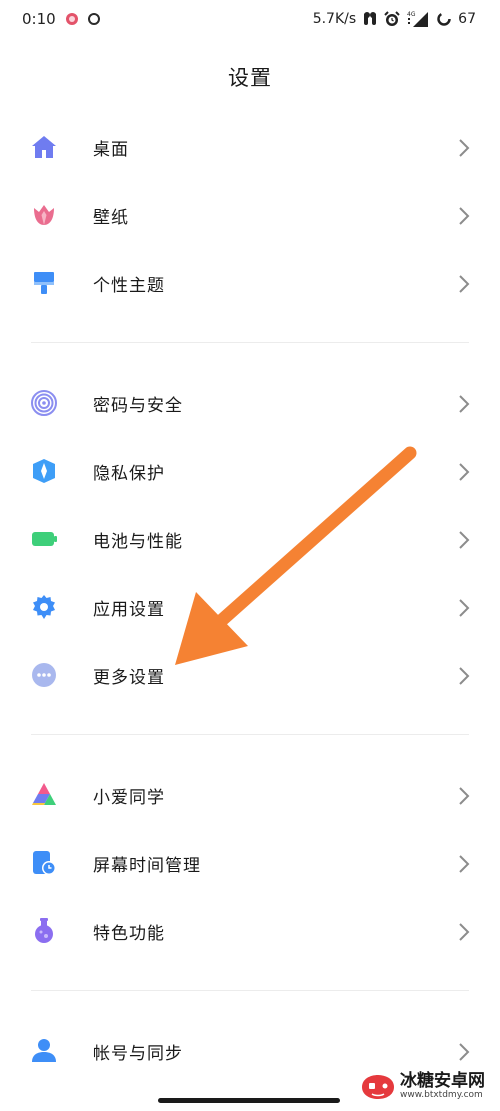  What do you see at coordinates (250, 403) in the screenshot?
I see `settings-item-password-security: 密码与安全` at bounding box center [250, 403].